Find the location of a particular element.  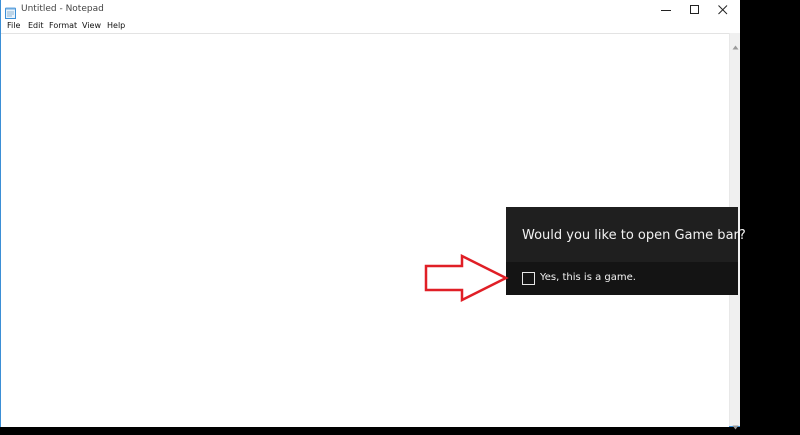

menu-file: File is located at coordinates (13, 25).